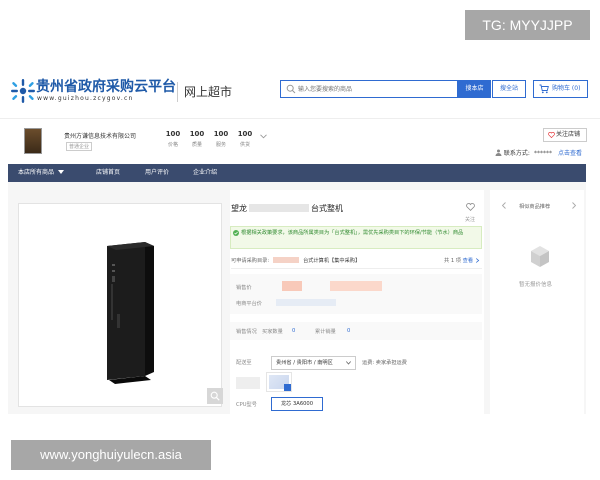 The image size is (600, 480). What do you see at coordinates (79, 146) in the screenshot?
I see `store-tag: 普通企业` at bounding box center [79, 146].